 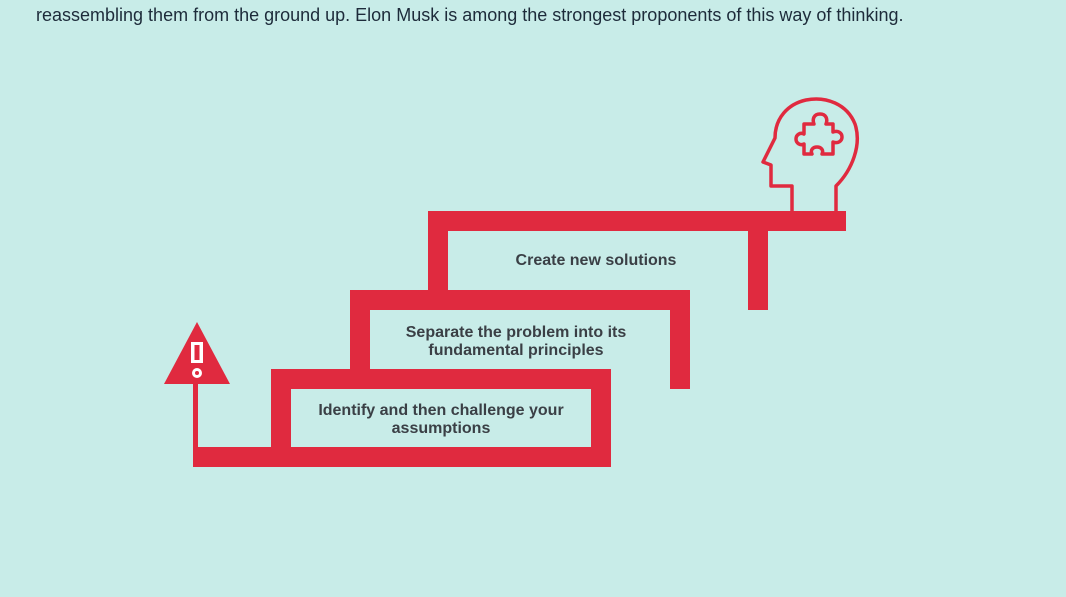 What do you see at coordinates (515, 350) in the screenshot?
I see `step-2-label-line-2: fundamental principles` at bounding box center [515, 350].